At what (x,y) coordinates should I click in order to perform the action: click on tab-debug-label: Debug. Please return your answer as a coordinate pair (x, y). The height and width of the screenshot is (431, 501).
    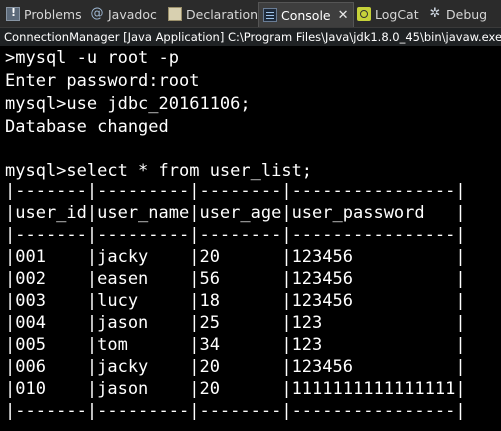
    Looking at the image, I should click on (467, 14).